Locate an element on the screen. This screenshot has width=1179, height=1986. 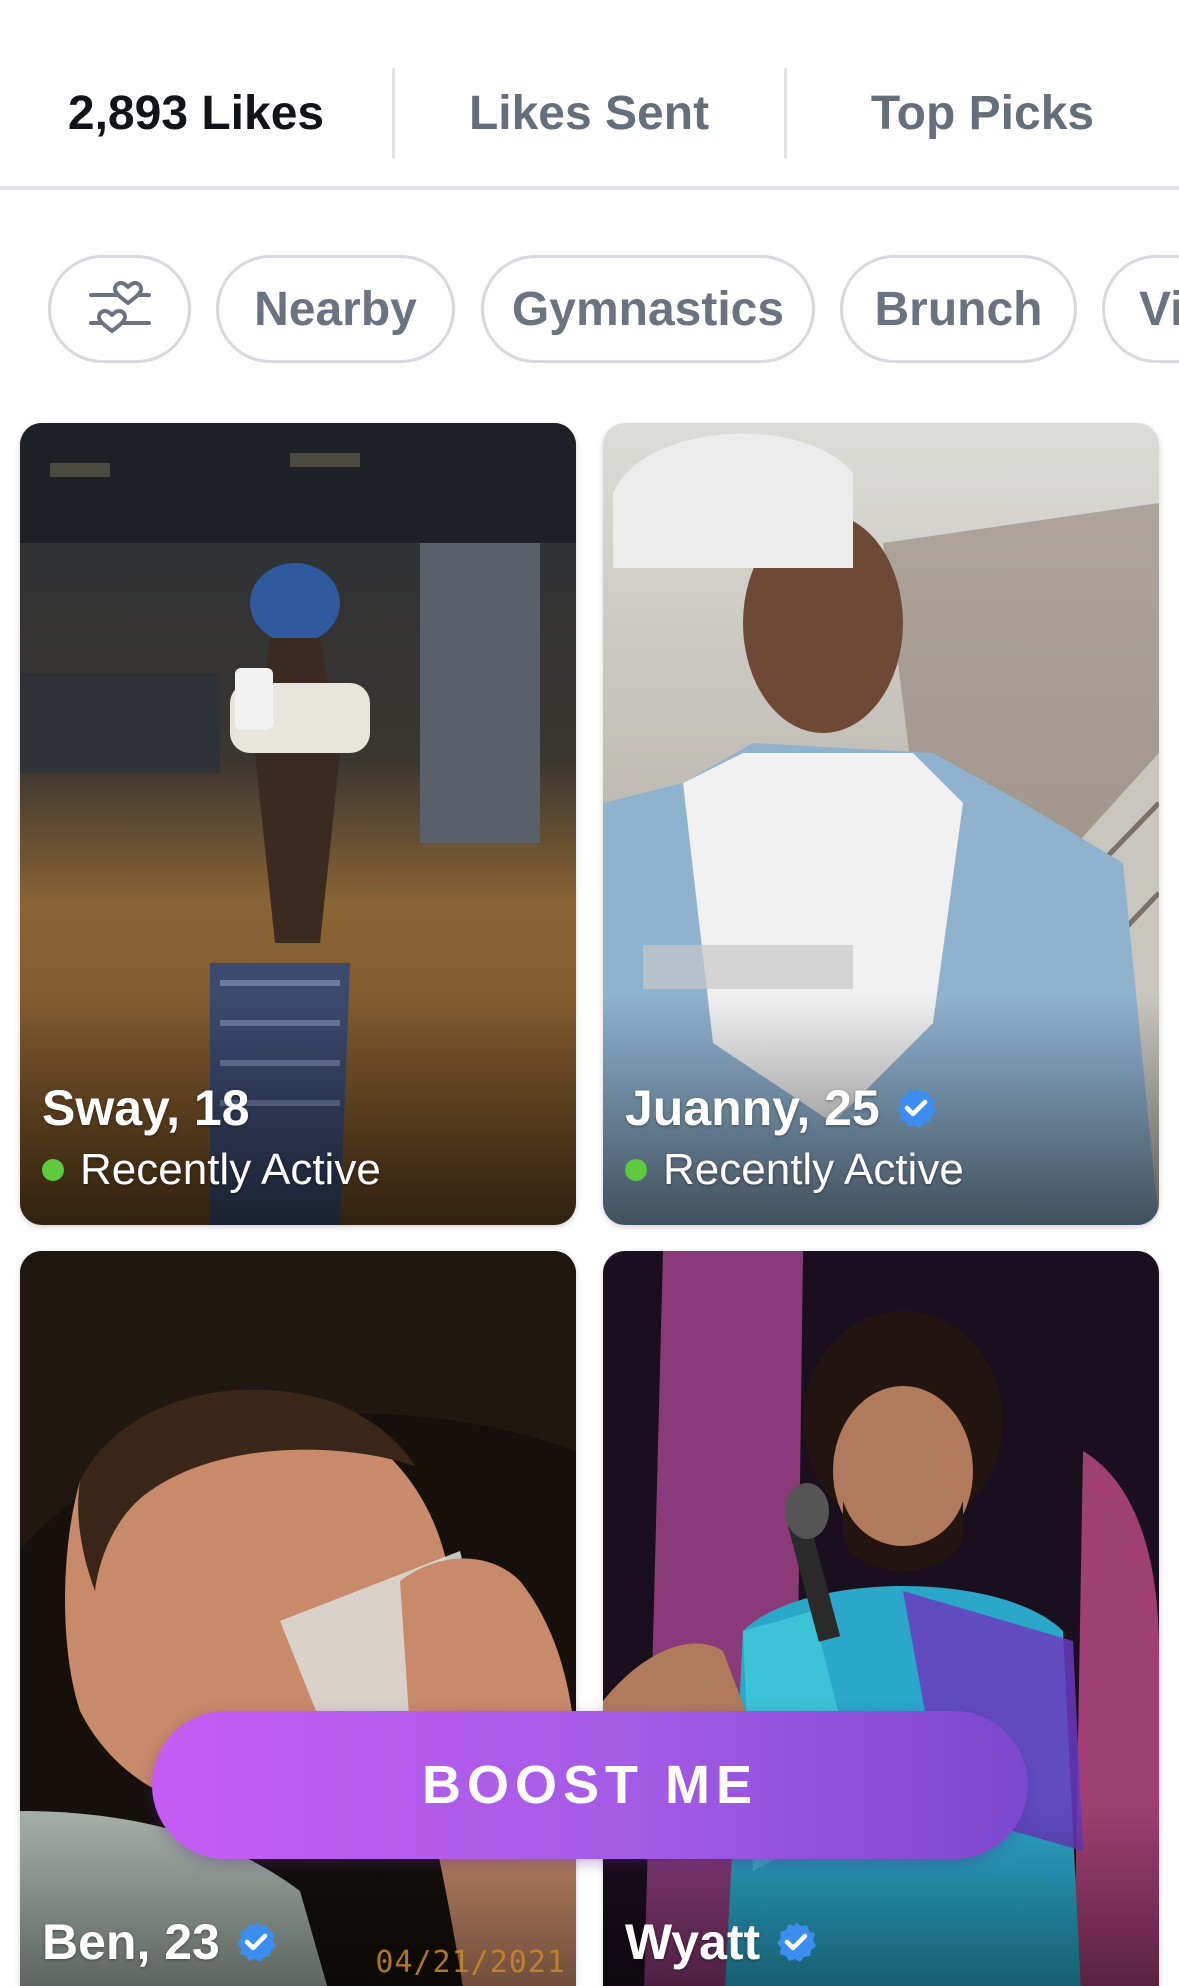
profile-name-row: Wyatt is located at coordinates (721, 1942).